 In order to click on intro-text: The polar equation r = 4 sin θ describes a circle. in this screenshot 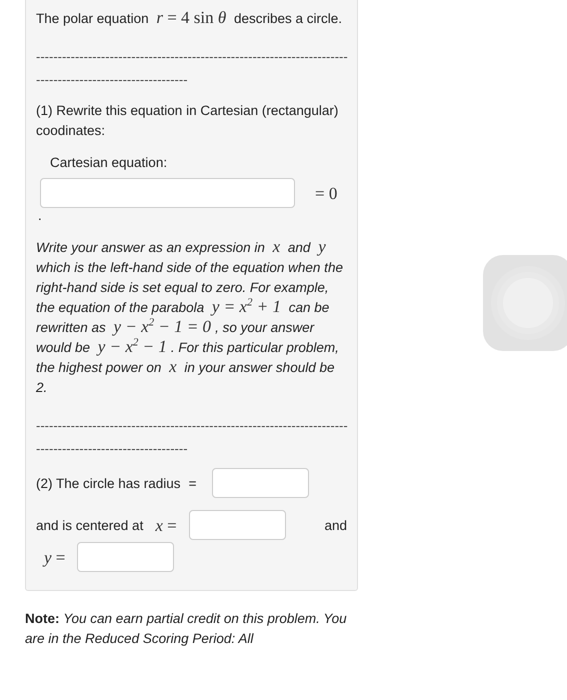, I will do `click(190, 19)`.